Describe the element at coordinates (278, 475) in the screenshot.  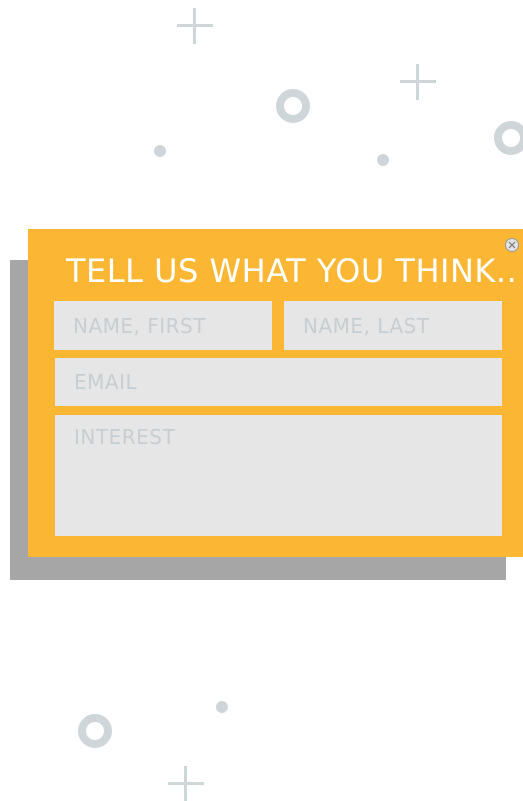
I see `interest-field` at that location.